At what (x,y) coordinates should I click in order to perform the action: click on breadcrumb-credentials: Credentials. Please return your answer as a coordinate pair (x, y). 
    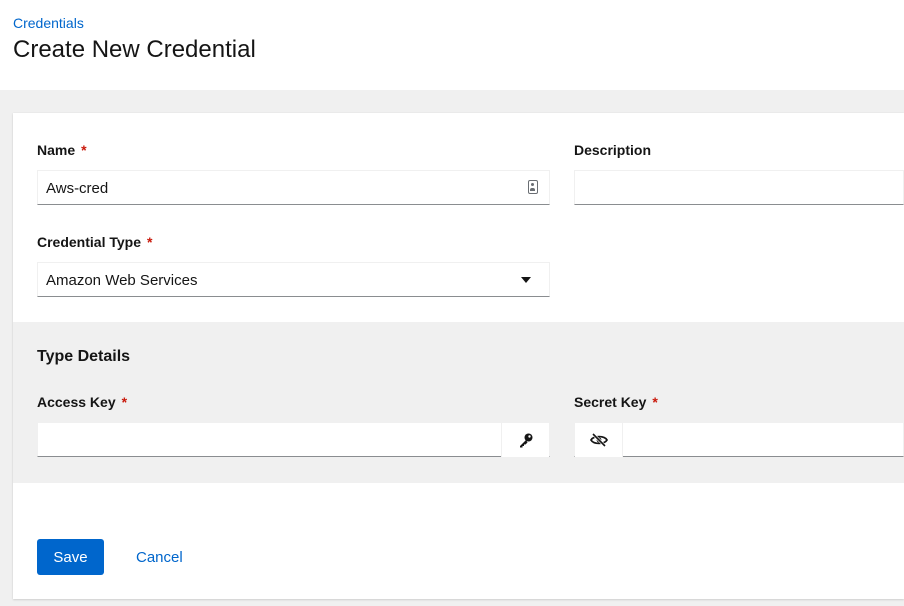
    Looking at the image, I should click on (48, 23).